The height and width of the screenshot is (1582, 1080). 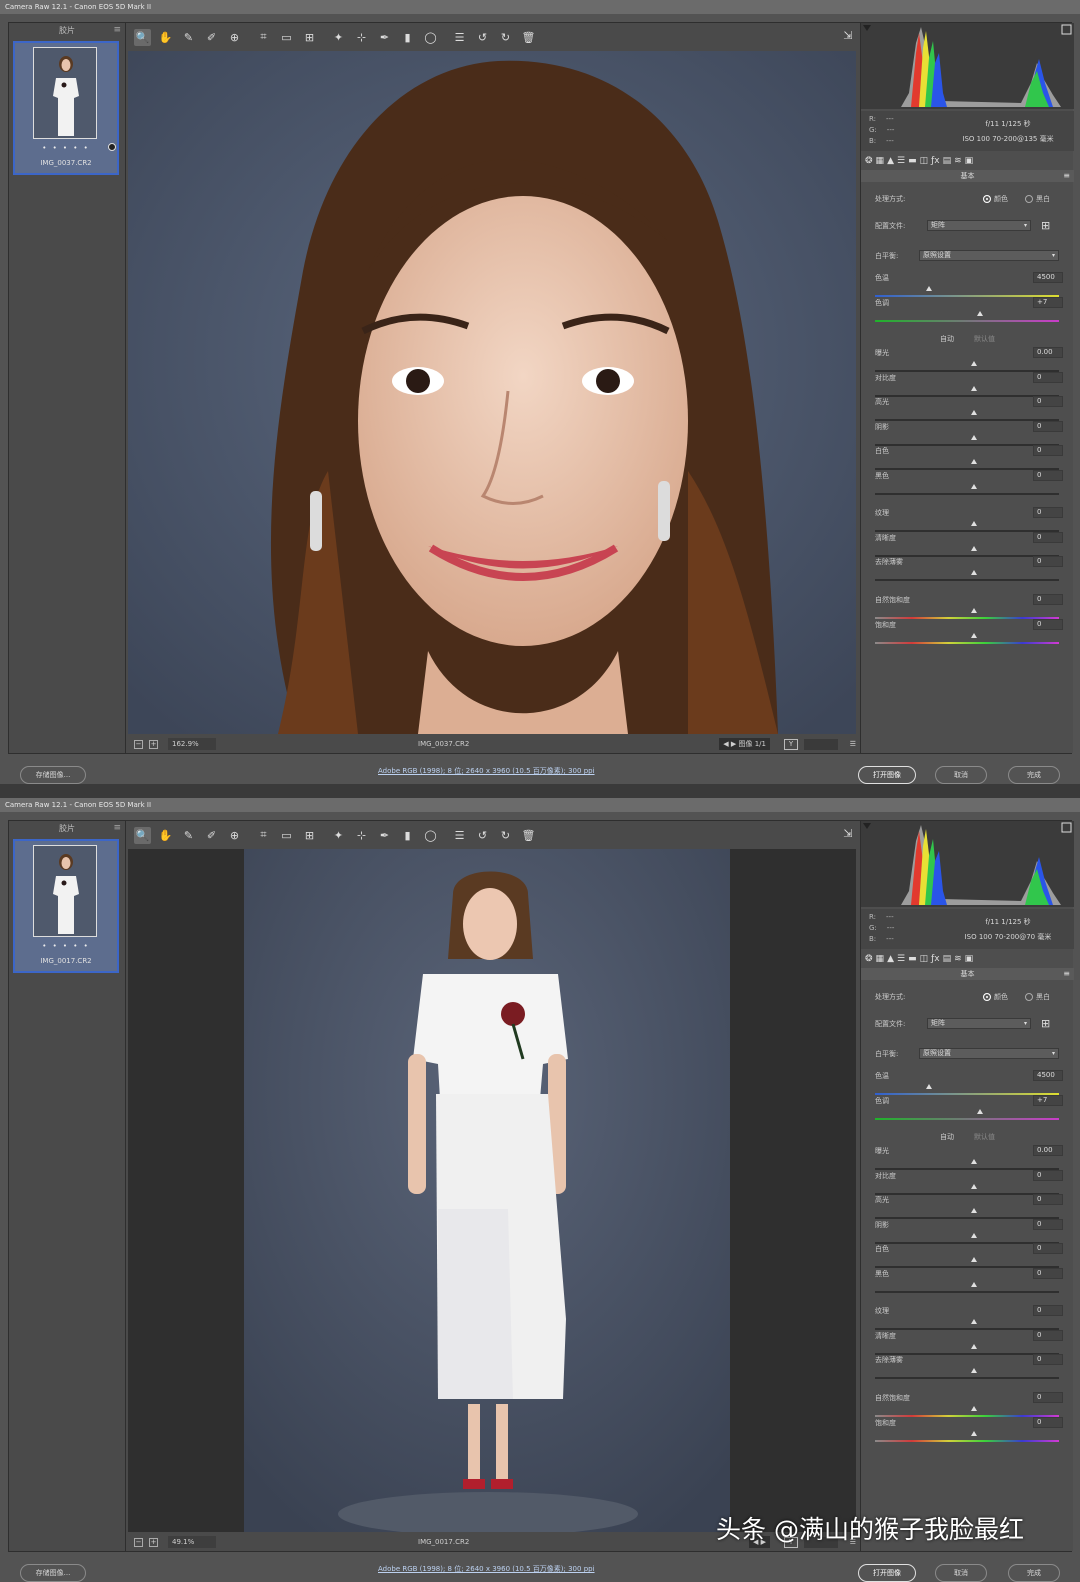 I want to click on blacks-track, so click(x=967, y=1291).